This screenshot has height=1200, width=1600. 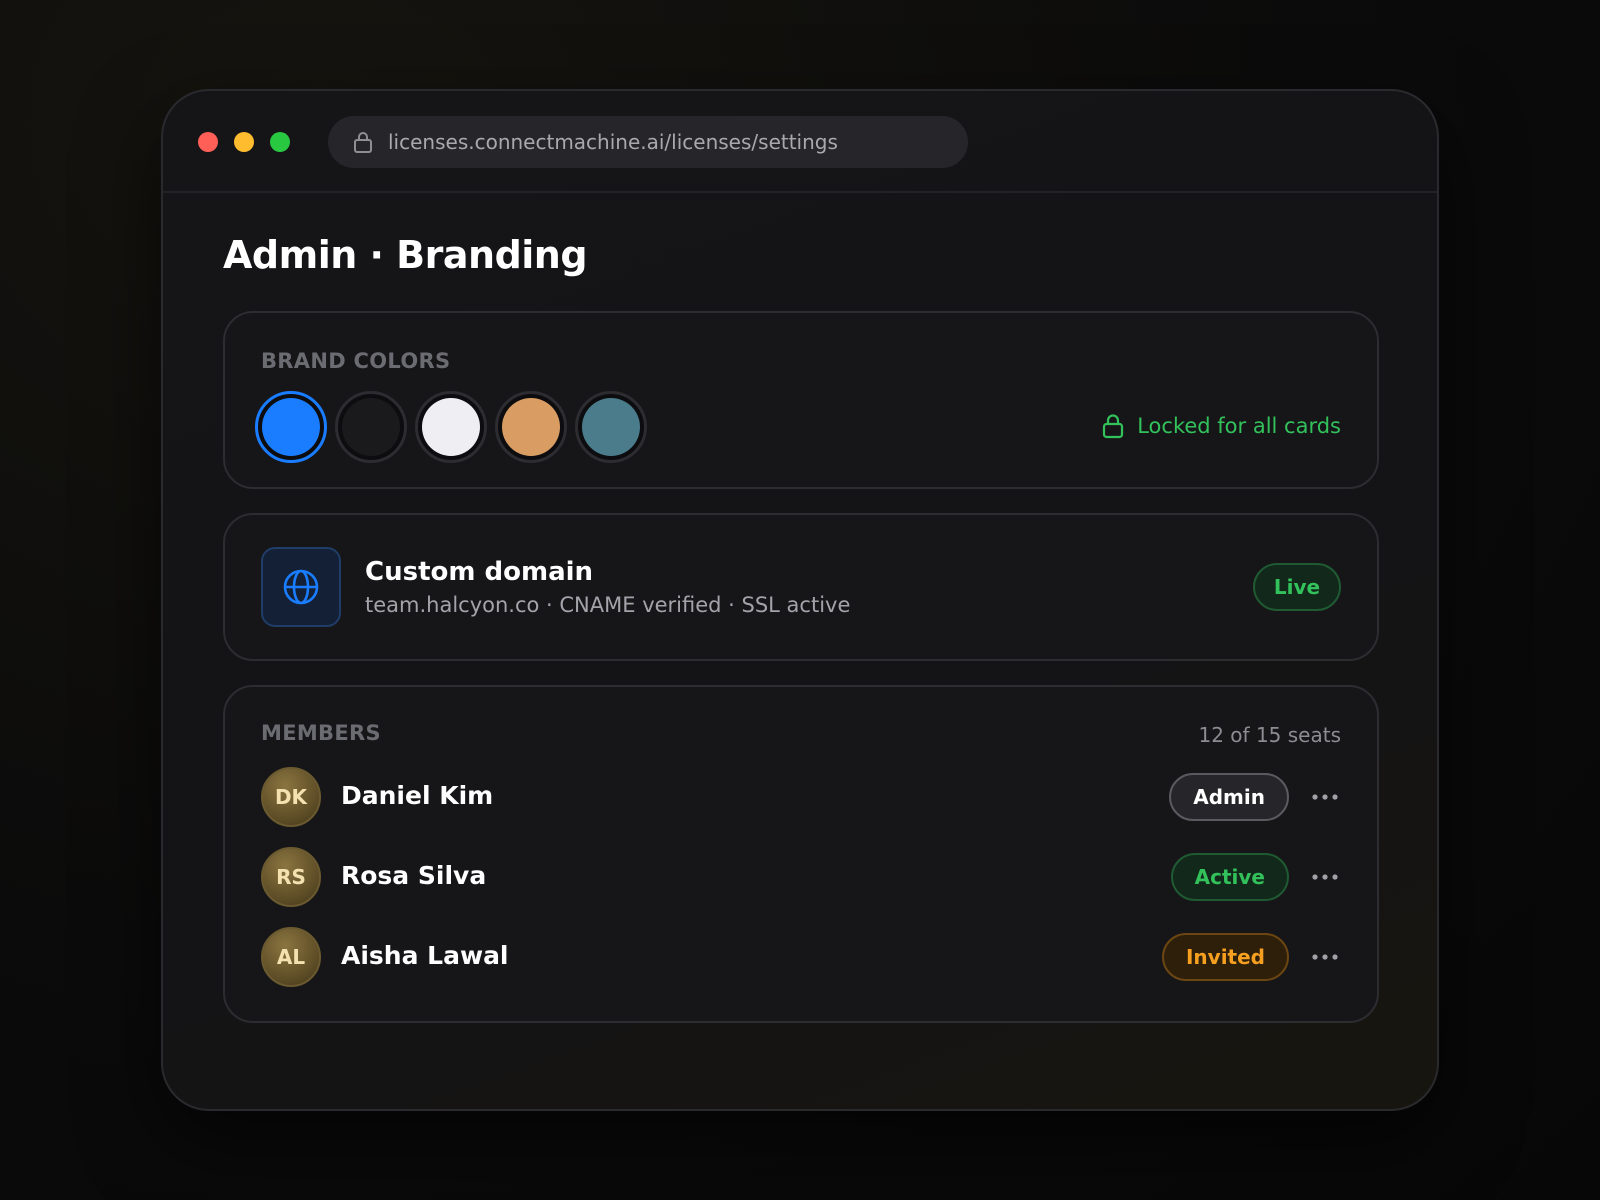 I want to click on locked-text: Locked for all cards, so click(x=1239, y=426).